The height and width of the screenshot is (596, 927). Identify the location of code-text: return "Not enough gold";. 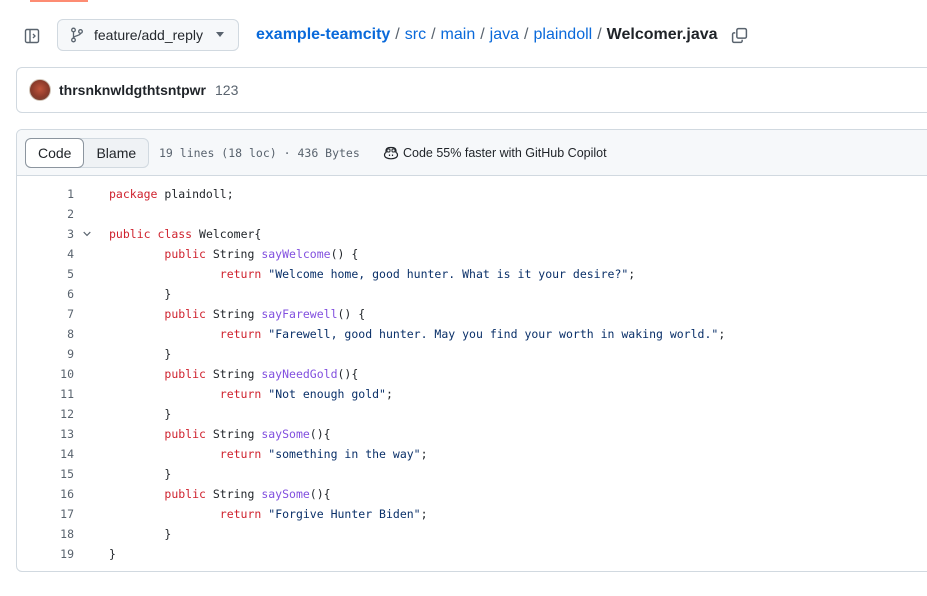
(251, 394).